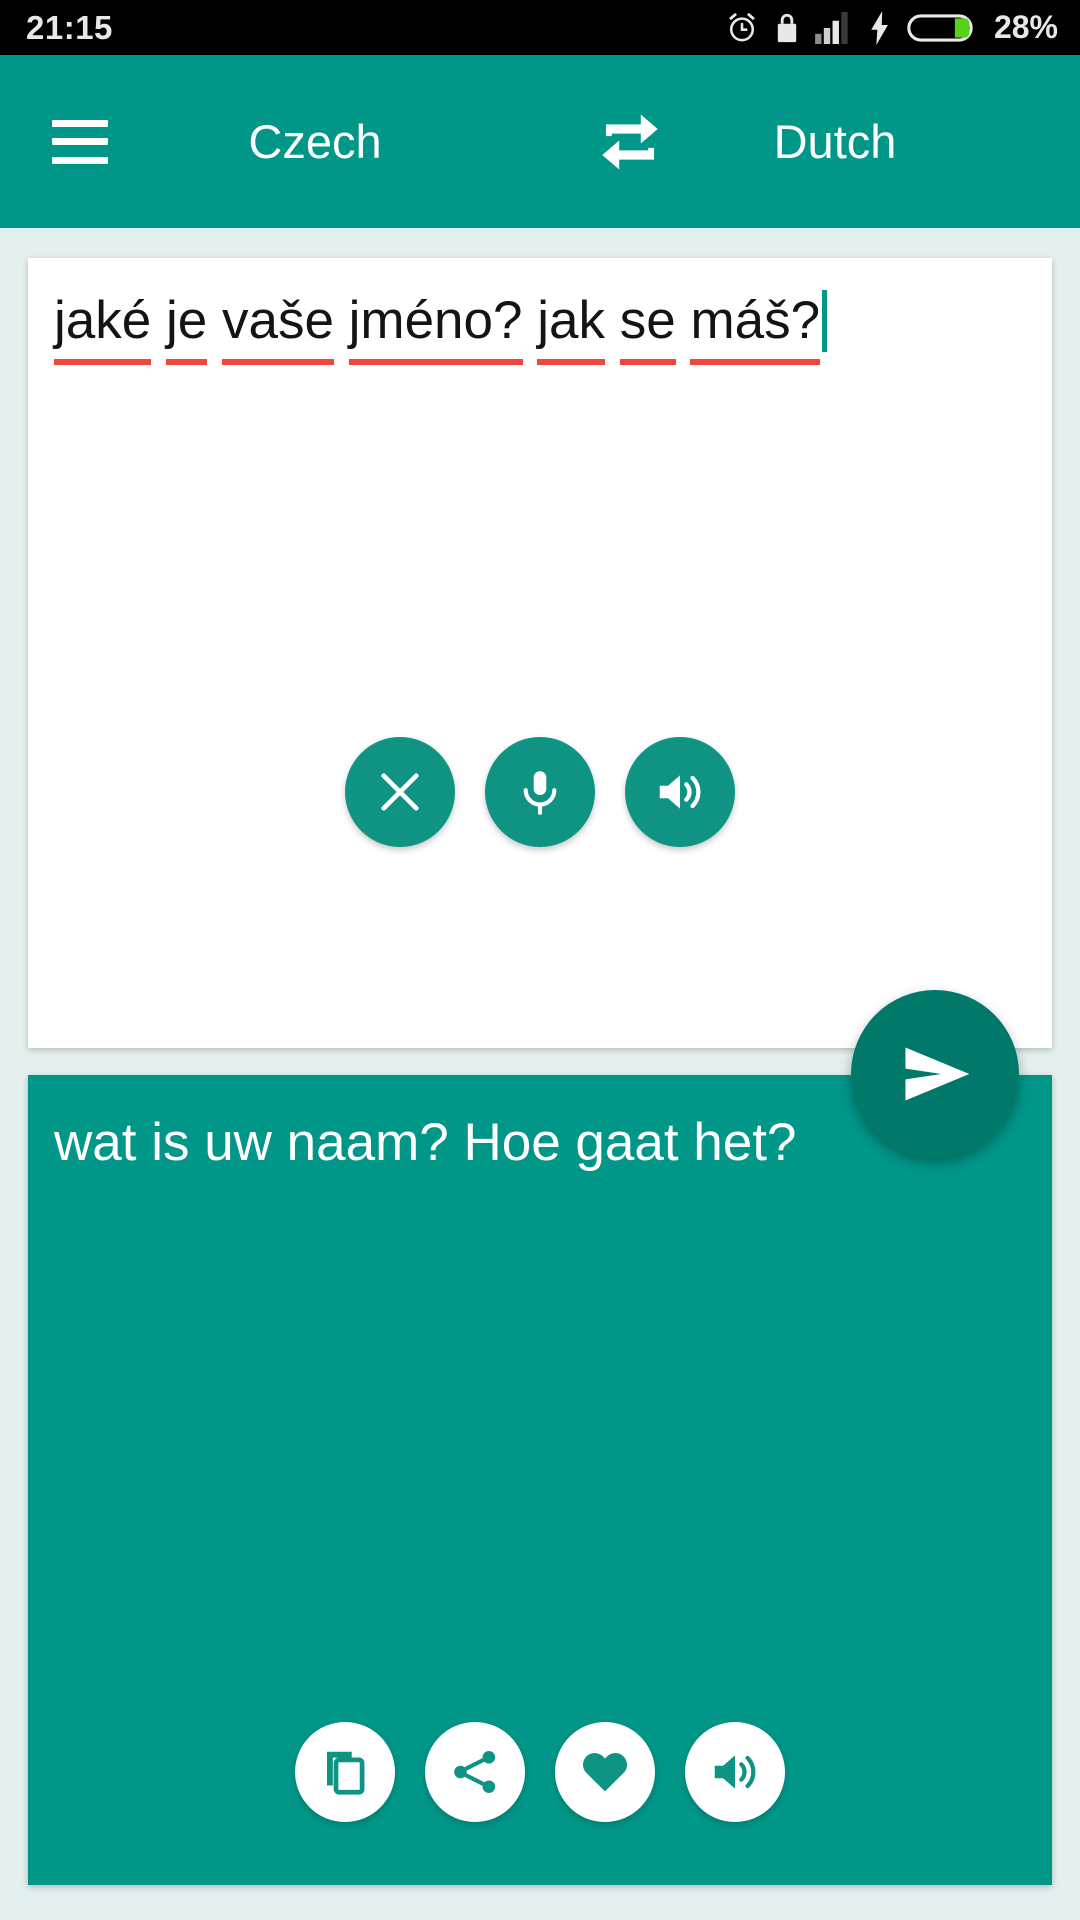  I want to click on clear-button, so click(400, 792).